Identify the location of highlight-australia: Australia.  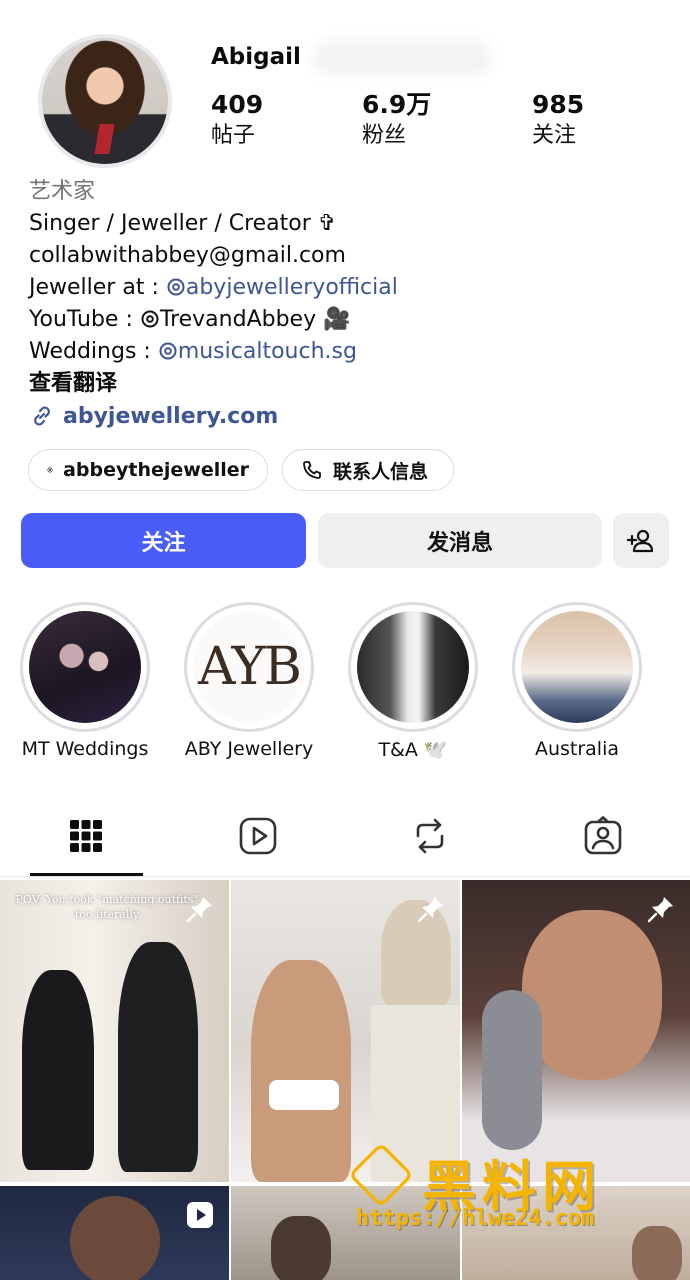
(577, 681).